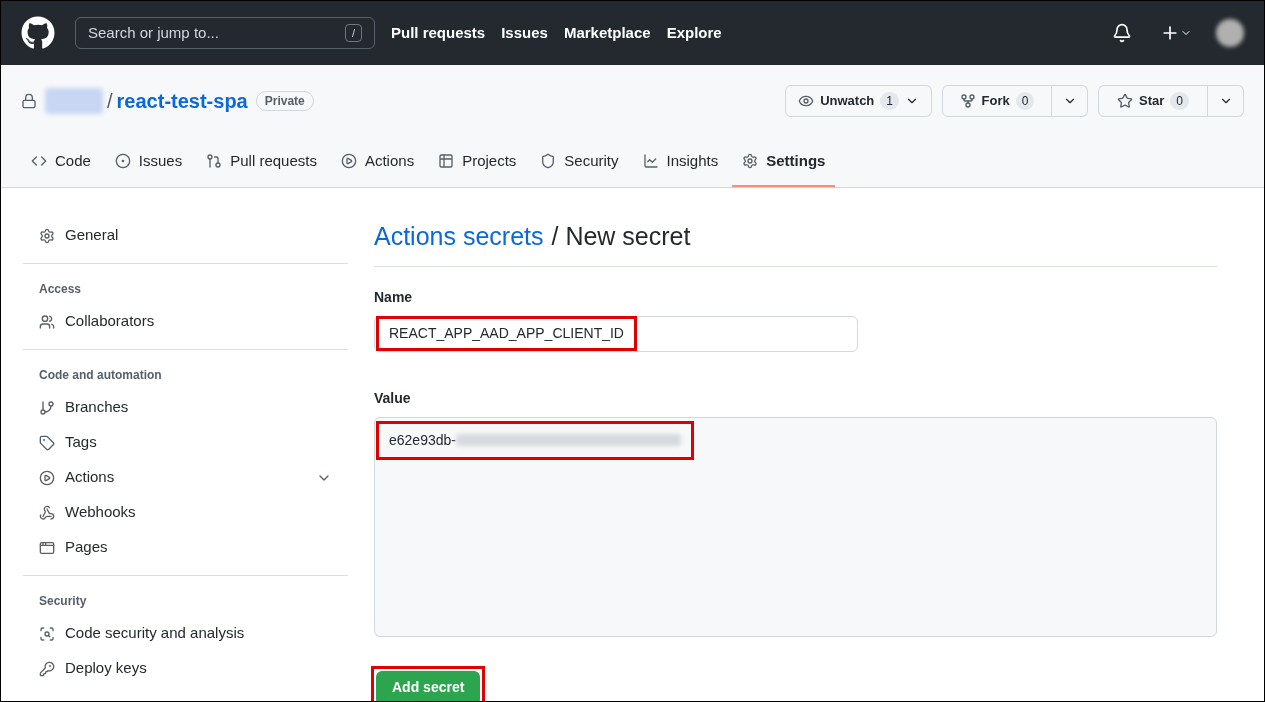 This screenshot has width=1265, height=702. Describe the element at coordinates (185, 442) in the screenshot. I see `sidebar-item: Tags` at that location.